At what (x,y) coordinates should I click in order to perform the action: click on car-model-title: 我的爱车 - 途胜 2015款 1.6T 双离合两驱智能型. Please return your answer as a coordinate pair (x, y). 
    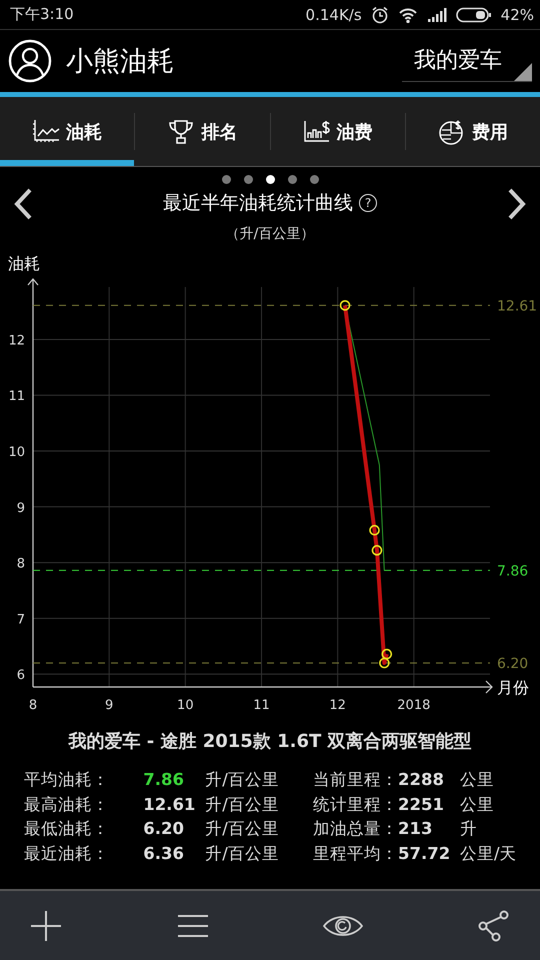
    Looking at the image, I should click on (270, 741).